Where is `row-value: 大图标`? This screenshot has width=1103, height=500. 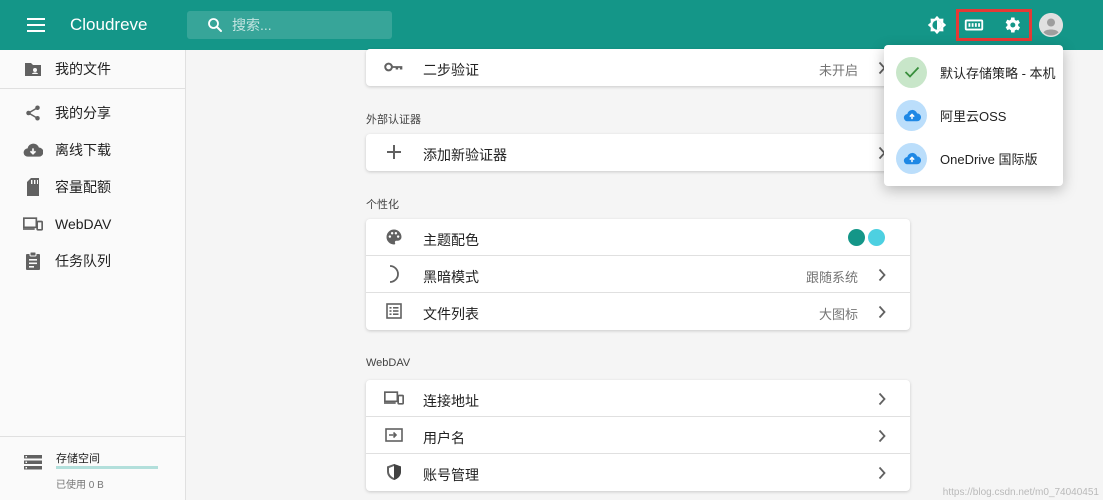 row-value: 大图标 is located at coordinates (838, 314).